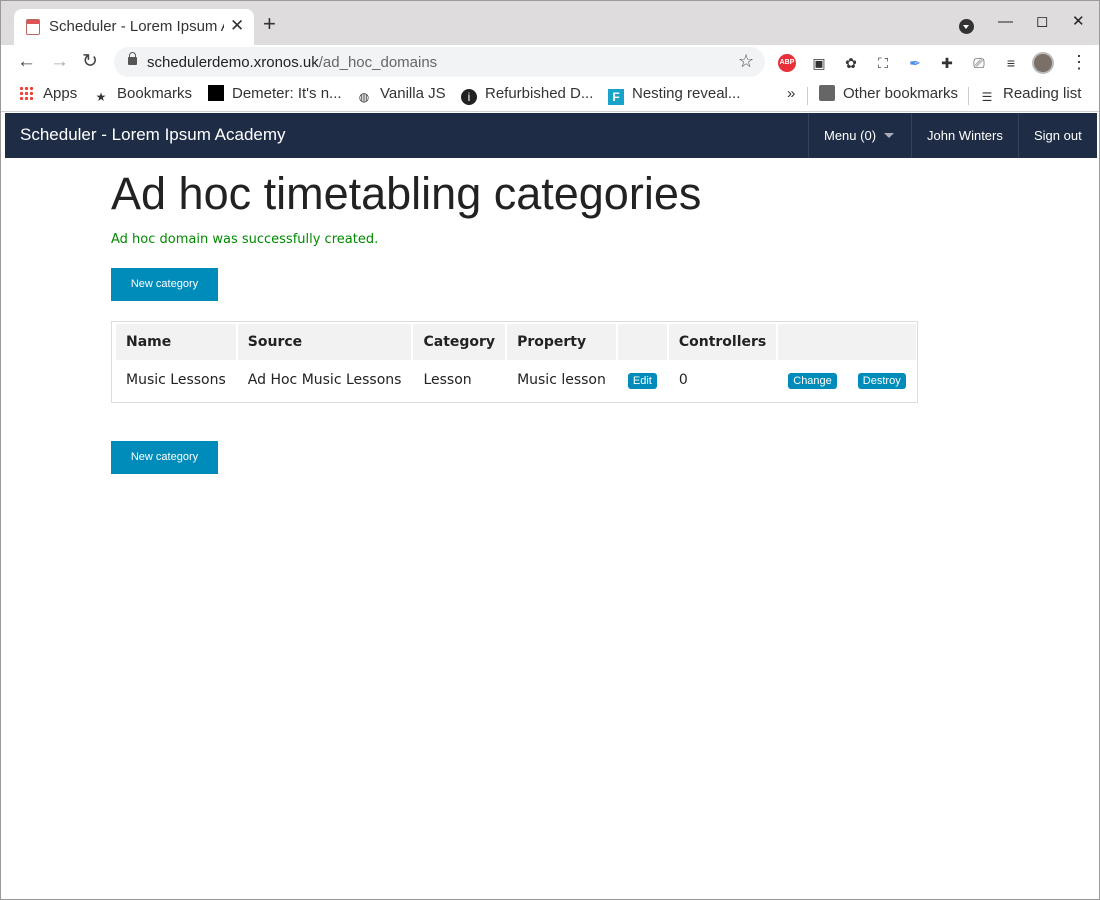  I want to click on cell-source: Ad Hoc Music Lessons, so click(324, 380).